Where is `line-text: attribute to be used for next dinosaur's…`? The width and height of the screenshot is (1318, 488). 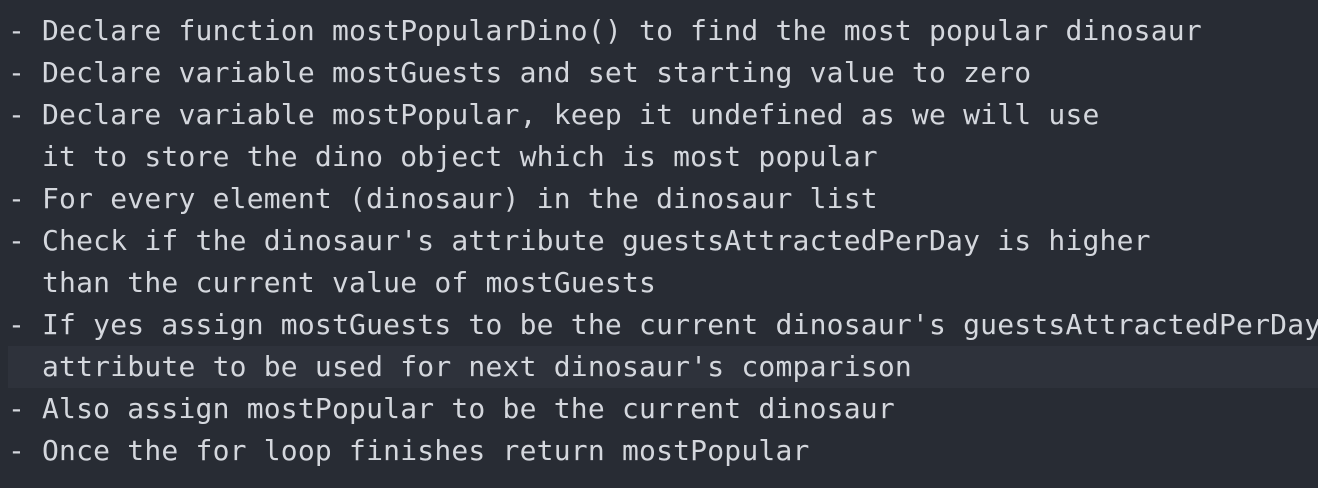
line-text: attribute to be used for next dinosaur's… is located at coordinates (477, 366).